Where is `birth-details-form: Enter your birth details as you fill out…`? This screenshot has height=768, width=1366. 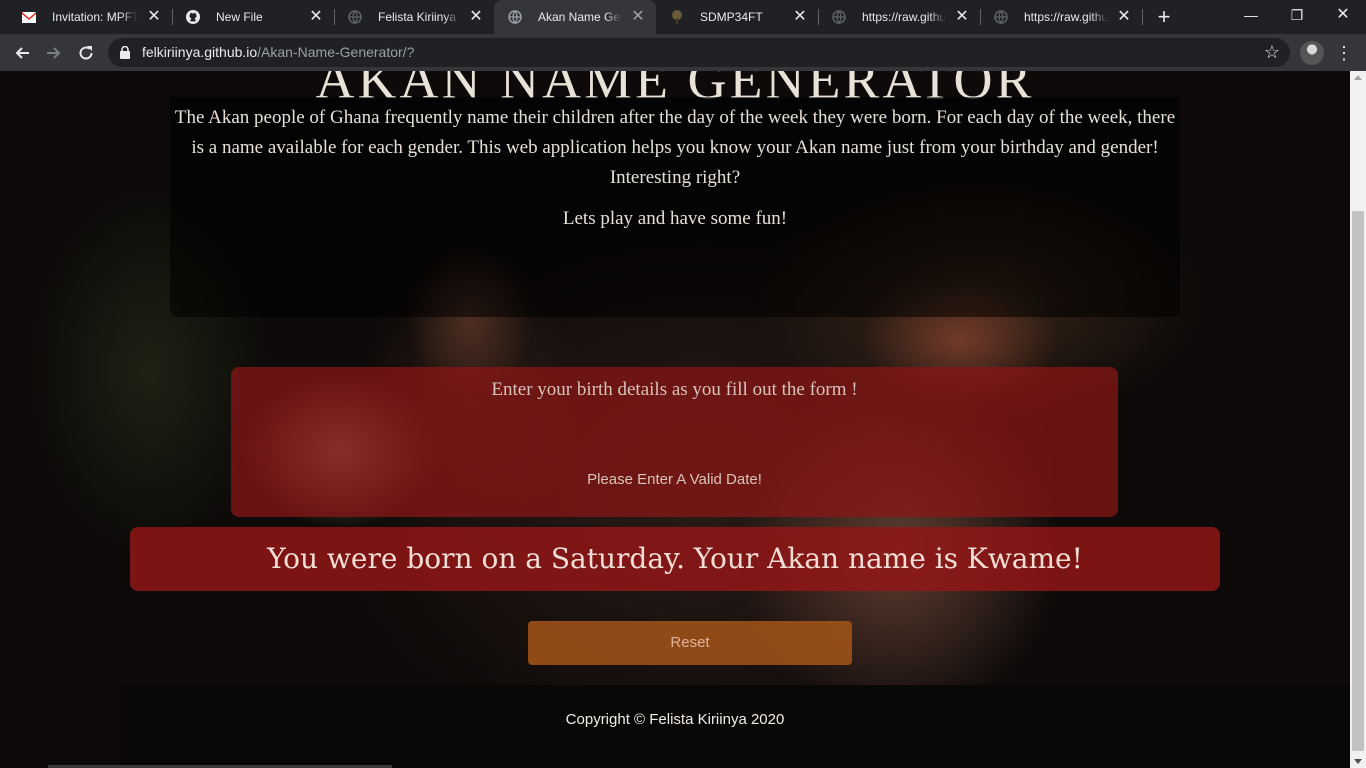
birth-details-form: Enter your birth details as you fill out… is located at coordinates (674, 442).